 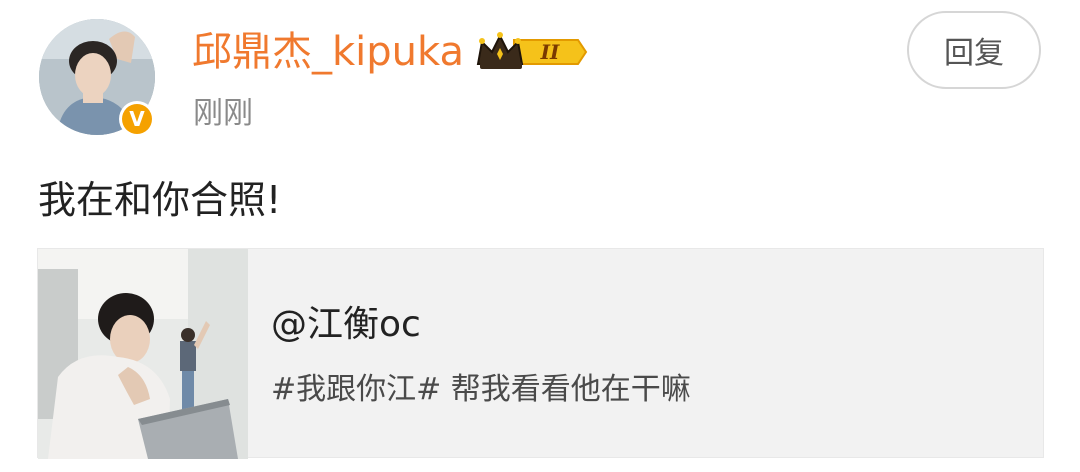 What do you see at coordinates (346, 325) in the screenshot?
I see `card-title: @江衡oc` at bounding box center [346, 325].